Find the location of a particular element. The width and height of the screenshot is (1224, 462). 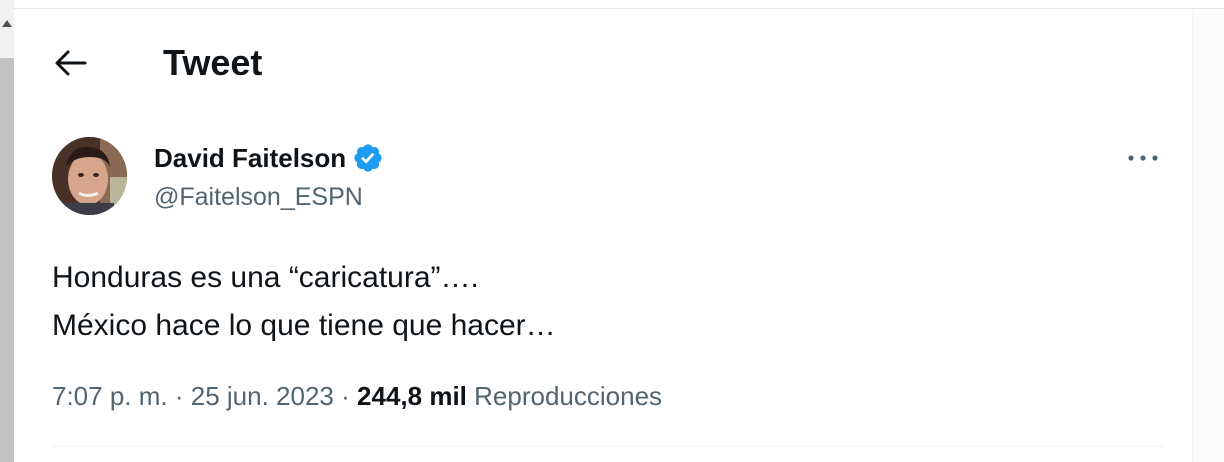

scrollbar is located at coordinates (7, 231).